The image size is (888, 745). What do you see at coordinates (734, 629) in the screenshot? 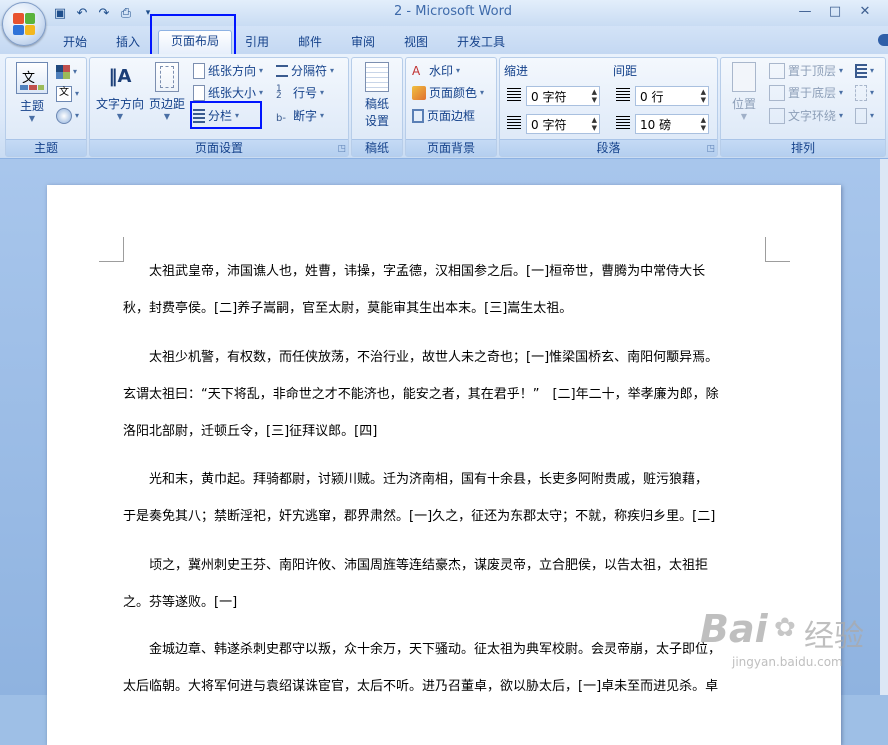
I see `watermark-brand: Bai` at bounding box center [734, 629].